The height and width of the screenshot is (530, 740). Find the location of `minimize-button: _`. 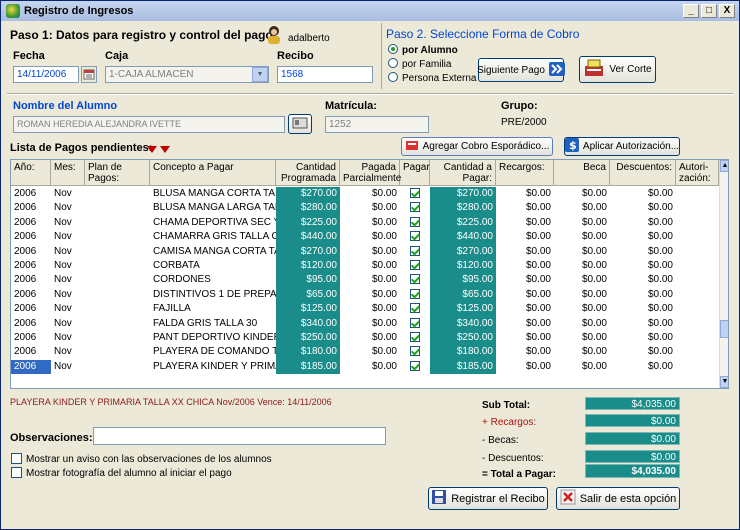

minimize-button: _ is located at coordinates (691, 11).